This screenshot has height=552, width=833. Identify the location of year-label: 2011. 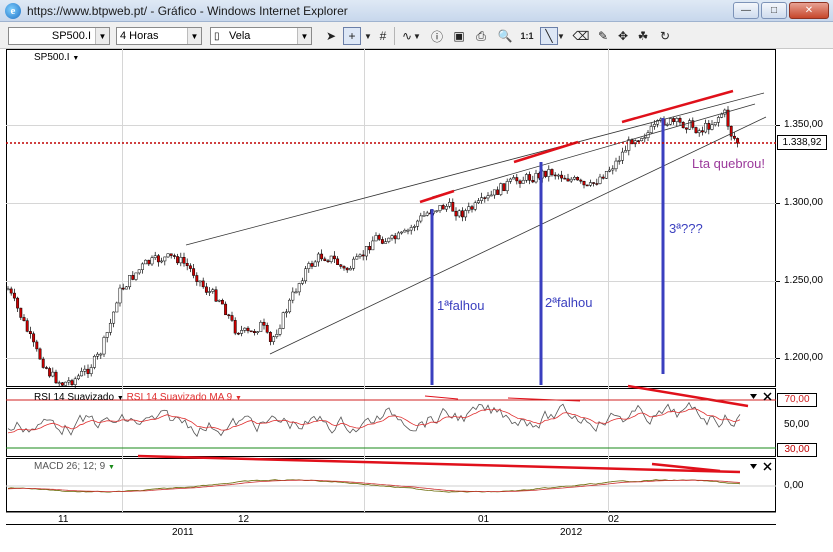
(183, 532).